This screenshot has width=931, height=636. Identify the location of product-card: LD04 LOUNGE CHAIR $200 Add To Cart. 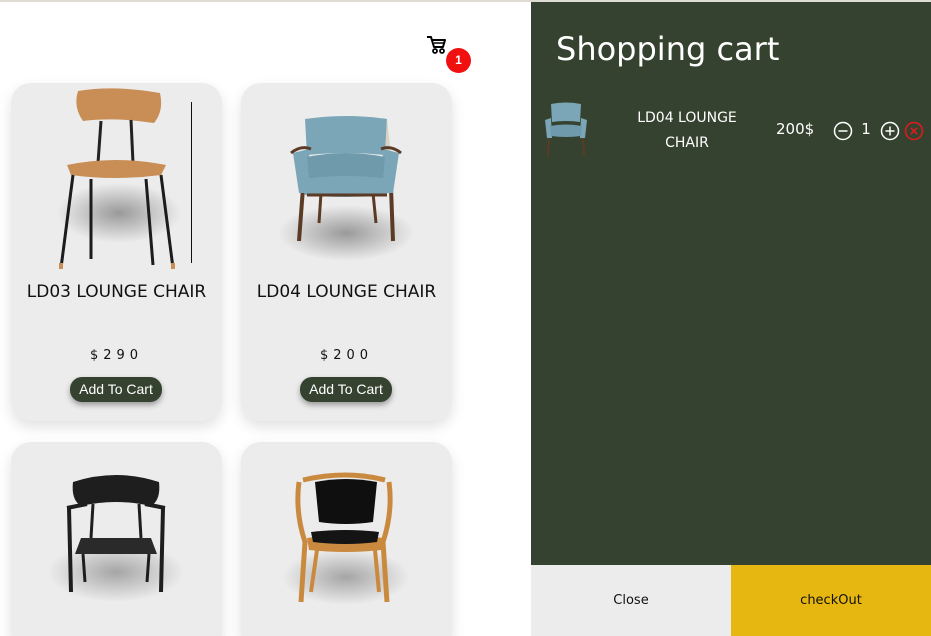
(346, 252).